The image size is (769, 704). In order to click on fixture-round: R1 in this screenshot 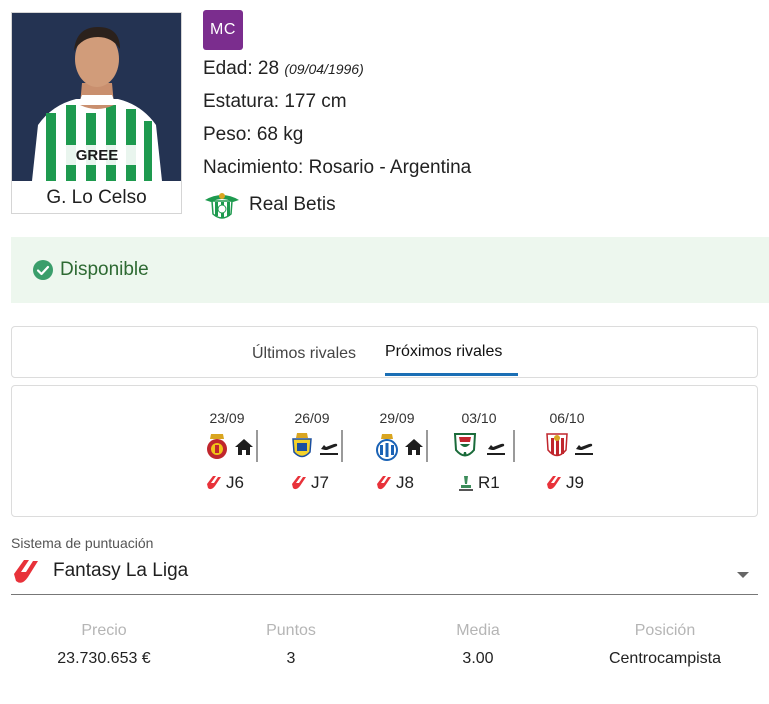, I will do `click(489, 482)`.